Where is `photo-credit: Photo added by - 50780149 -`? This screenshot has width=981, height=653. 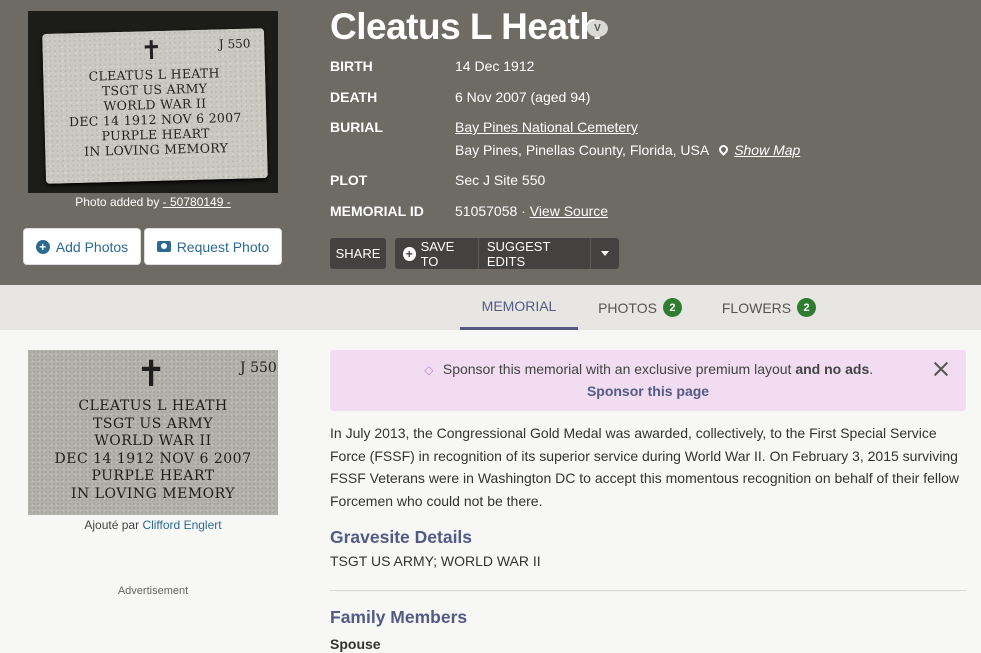 photo-credit: Photo added by - 50780149 - is located at coordinates (153, 202).